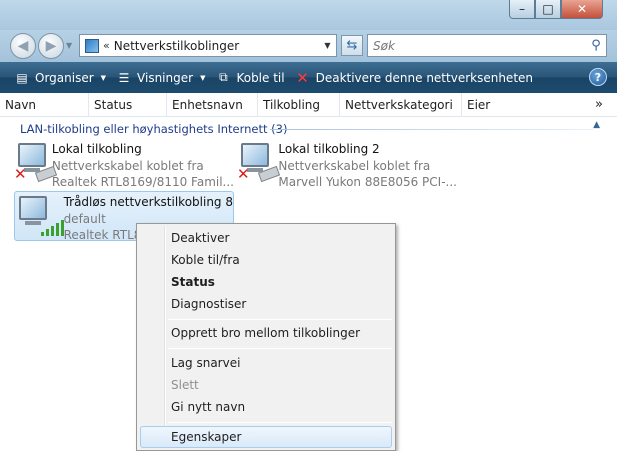 Image resolution: width=617 pixels, height=451 pixels. I want to click on minimize-icon: –, so click(522, 9).